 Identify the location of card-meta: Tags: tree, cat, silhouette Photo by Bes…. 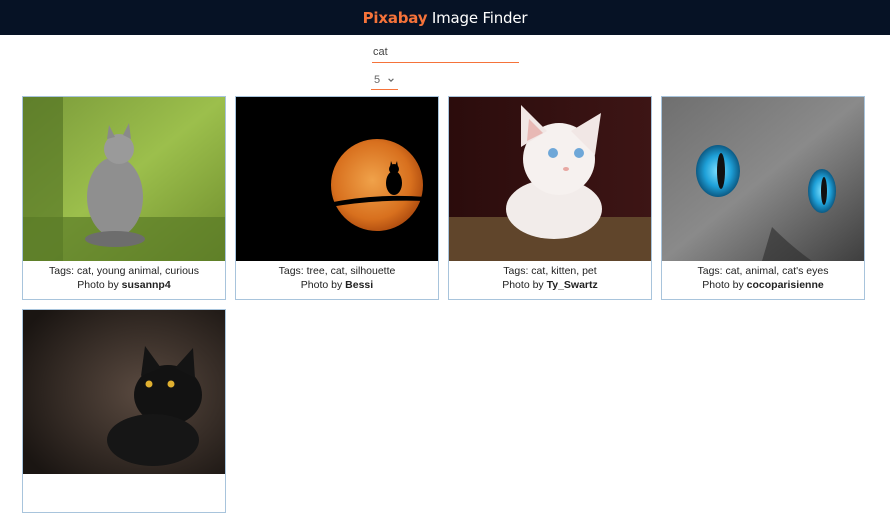
(337, 276).